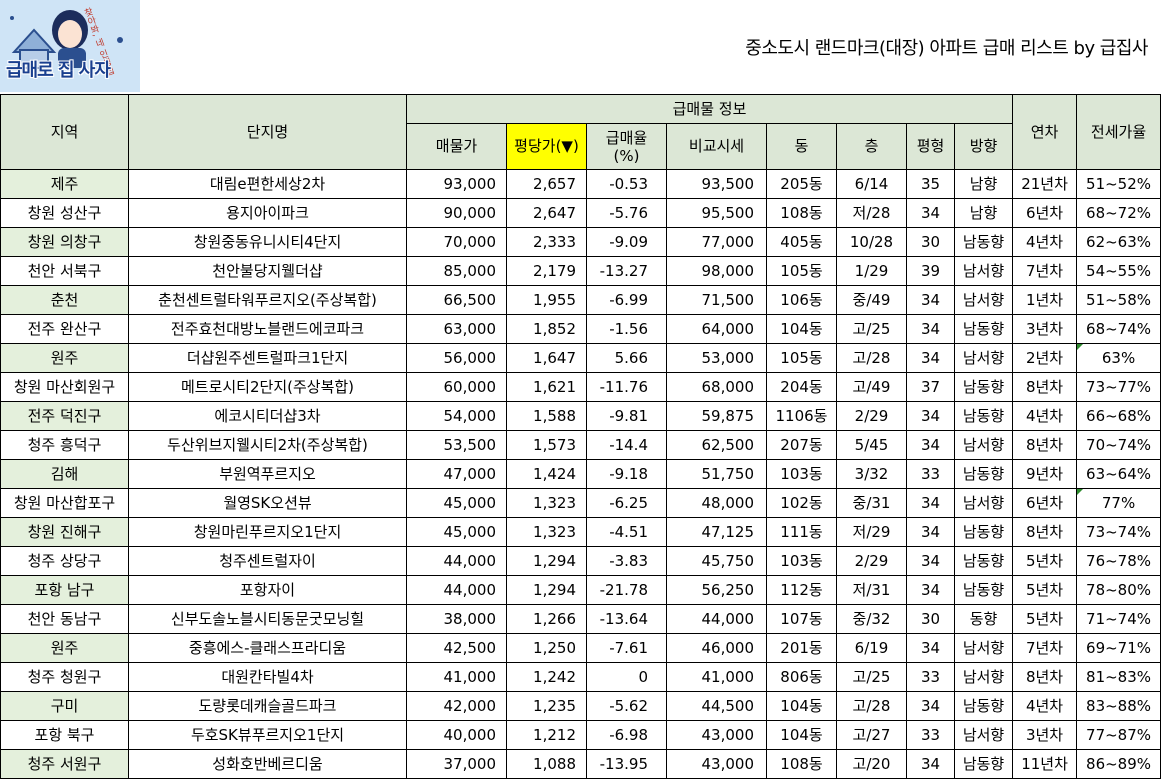 The width and height of the screenshot is (1162, 779). I want to click on cell-complex: 창원마린푸르지오1단지, so click(267, 532).